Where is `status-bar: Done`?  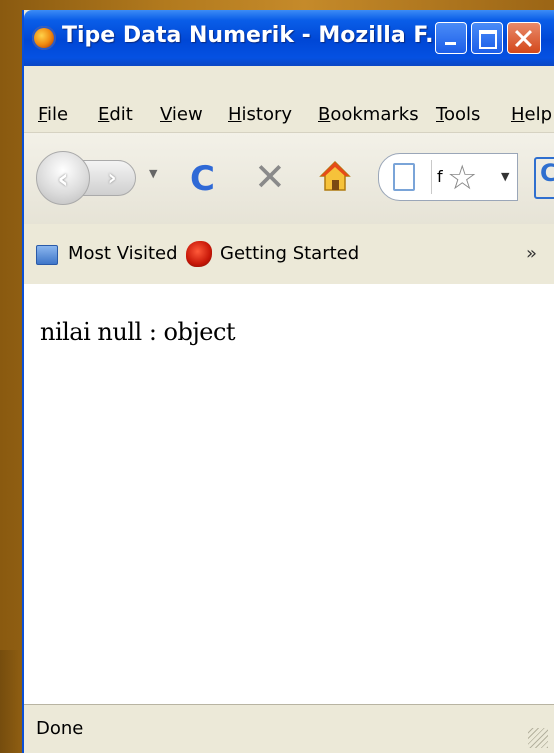
status-bar: Done is located at coordinates (289, 728).